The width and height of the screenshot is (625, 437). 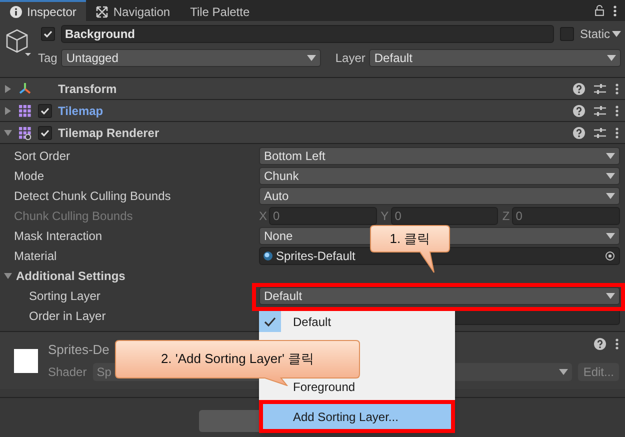 I want to click on property-label: Mask Interaction, so click(x=58, y=236).